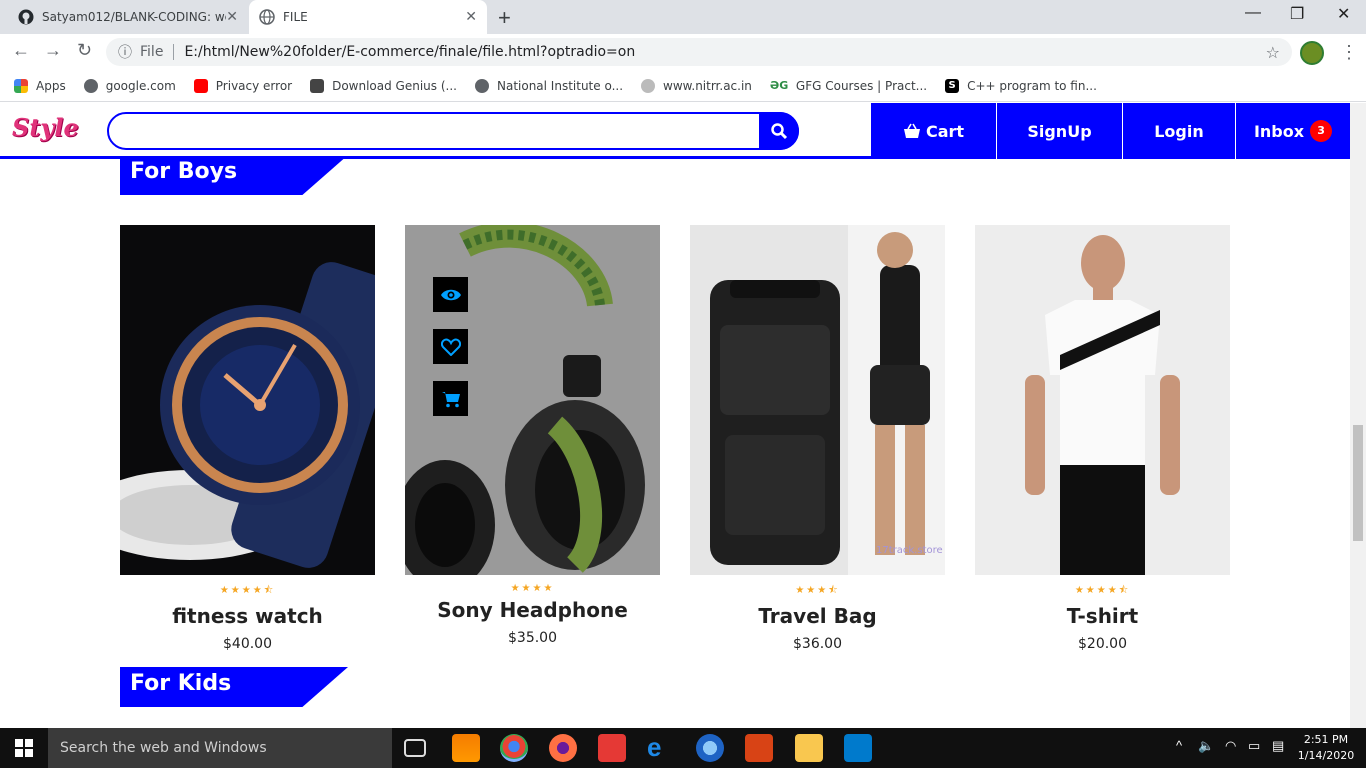  I want to click on product-image-tshirt, so click(1102, 400).